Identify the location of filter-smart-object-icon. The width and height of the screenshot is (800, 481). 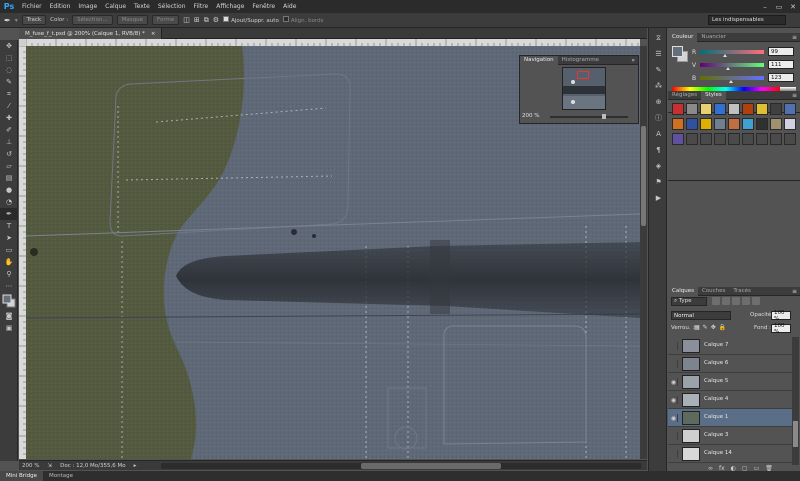
(756, 301).